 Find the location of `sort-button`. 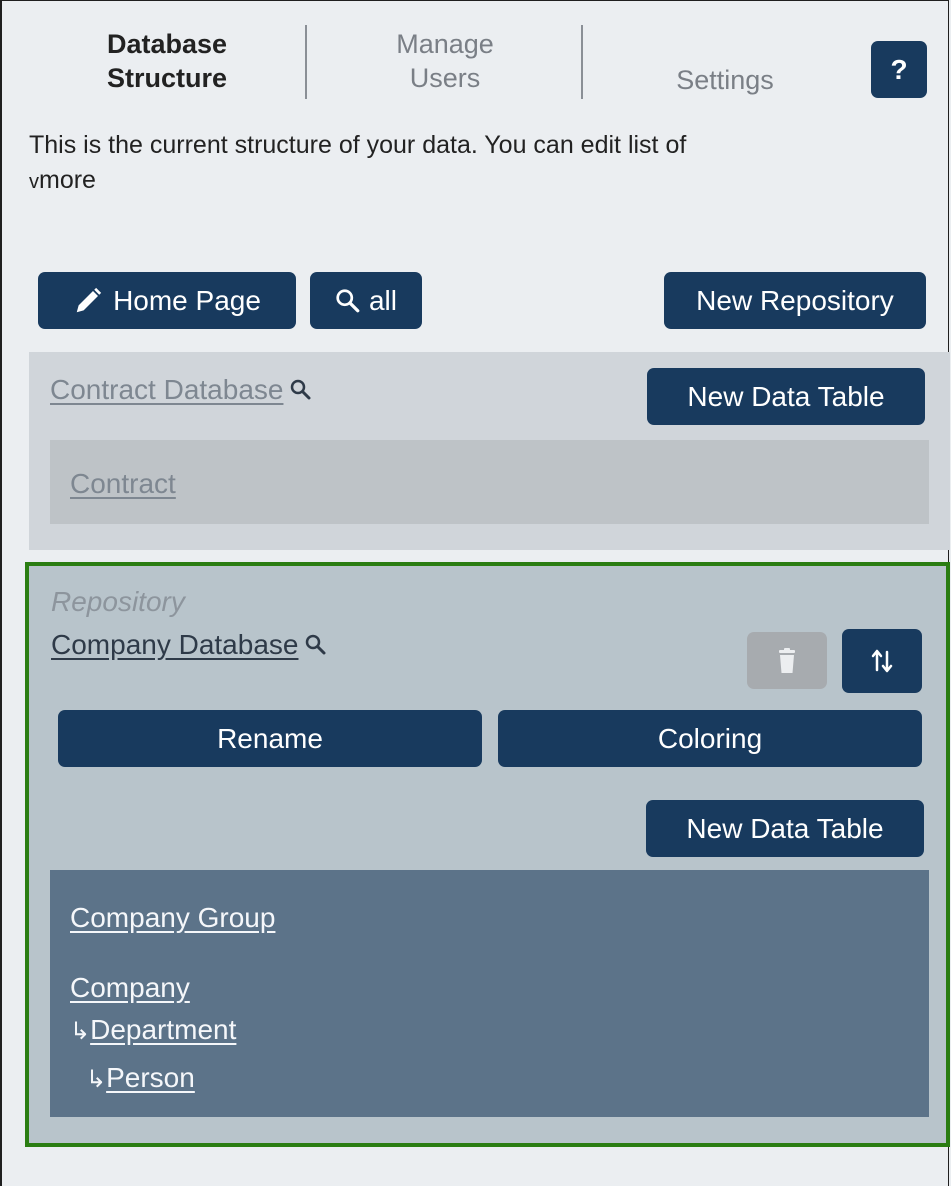

sort-button is located at coordinates (882, 661).